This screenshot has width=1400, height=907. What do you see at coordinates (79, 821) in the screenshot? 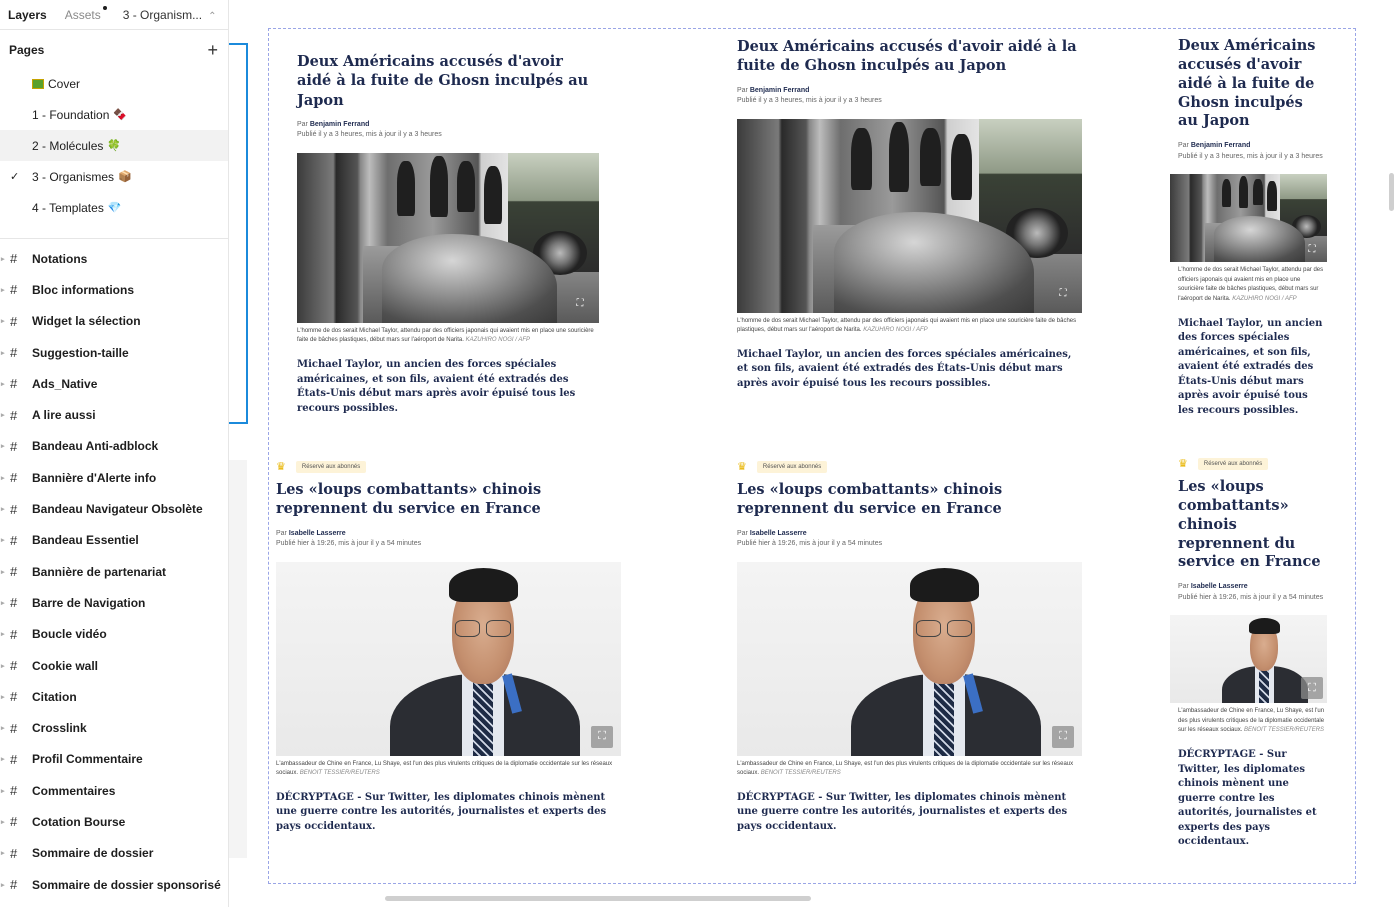
I see `layer-label: Cotation Bourse` at bounding box center [79, 821].